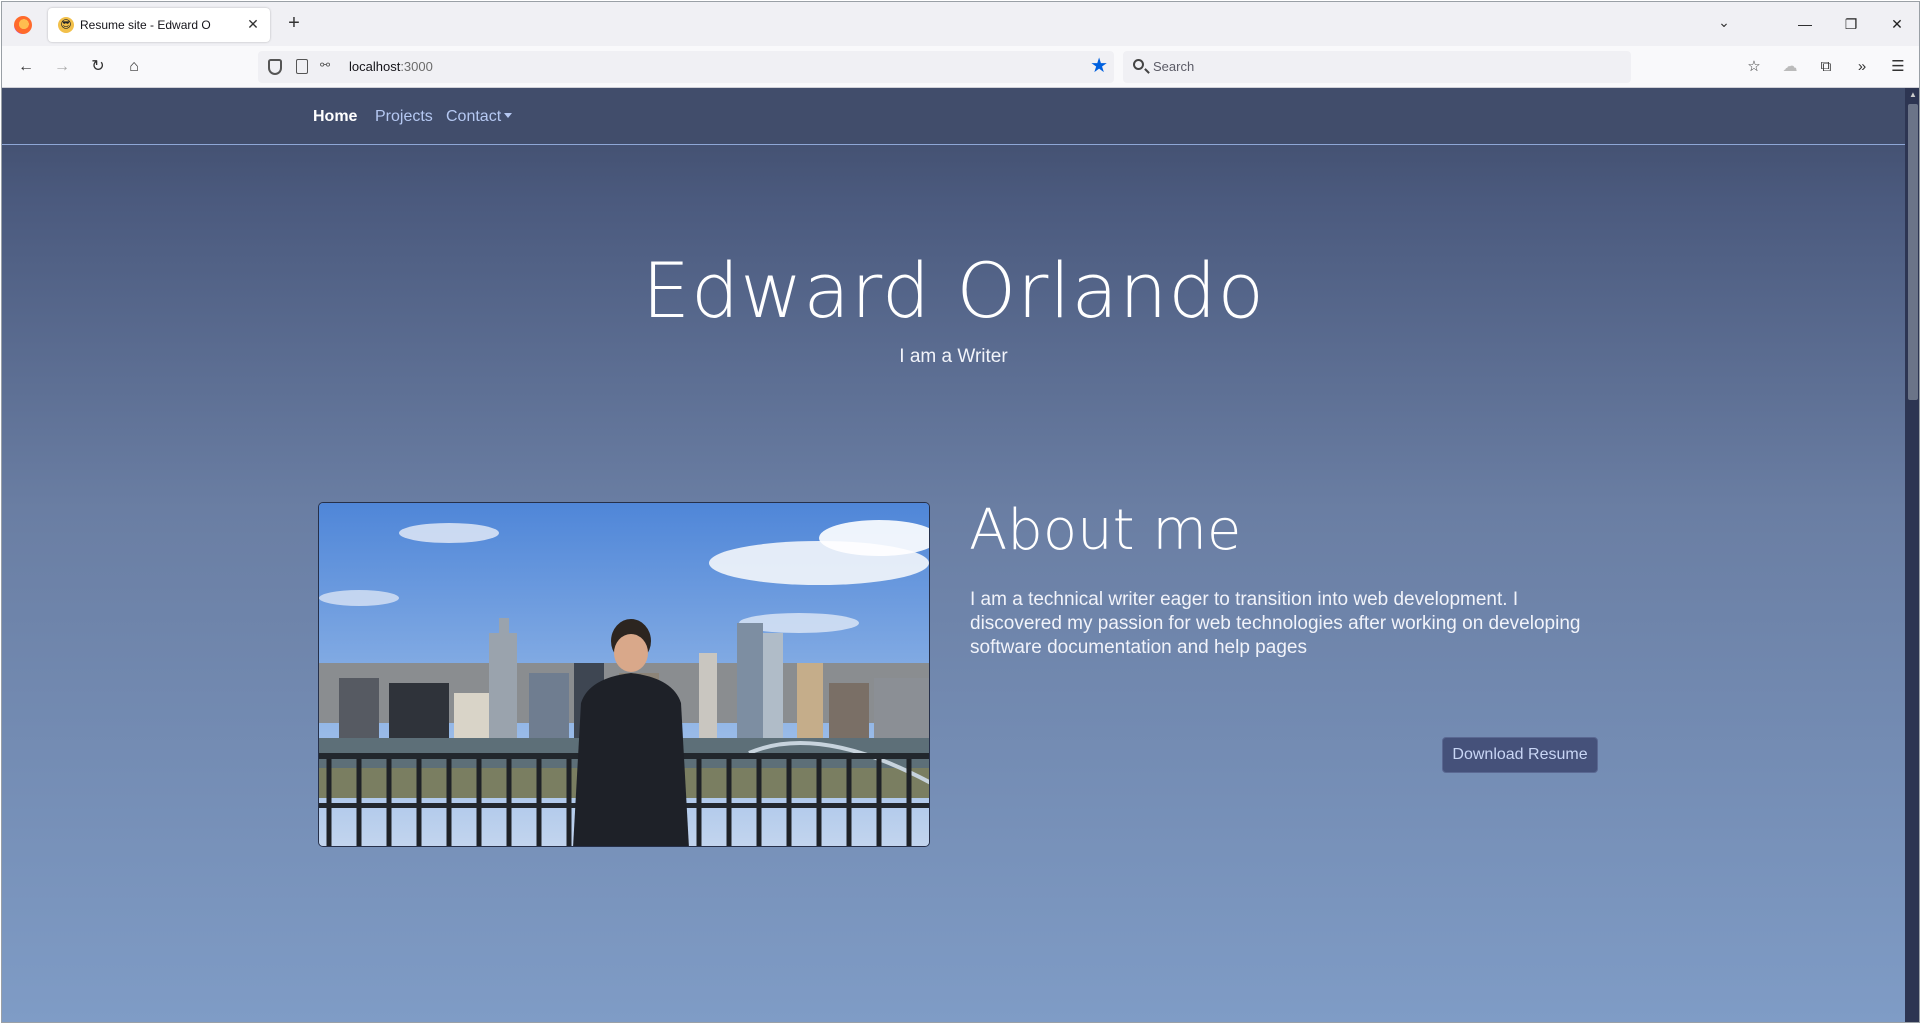 Image resolution: width=1931 pixels, height=1031 pixels. Describe the element at coordinates (275, 67) in the screenshot. I see `tracking-protection-shield-icon` at that location.